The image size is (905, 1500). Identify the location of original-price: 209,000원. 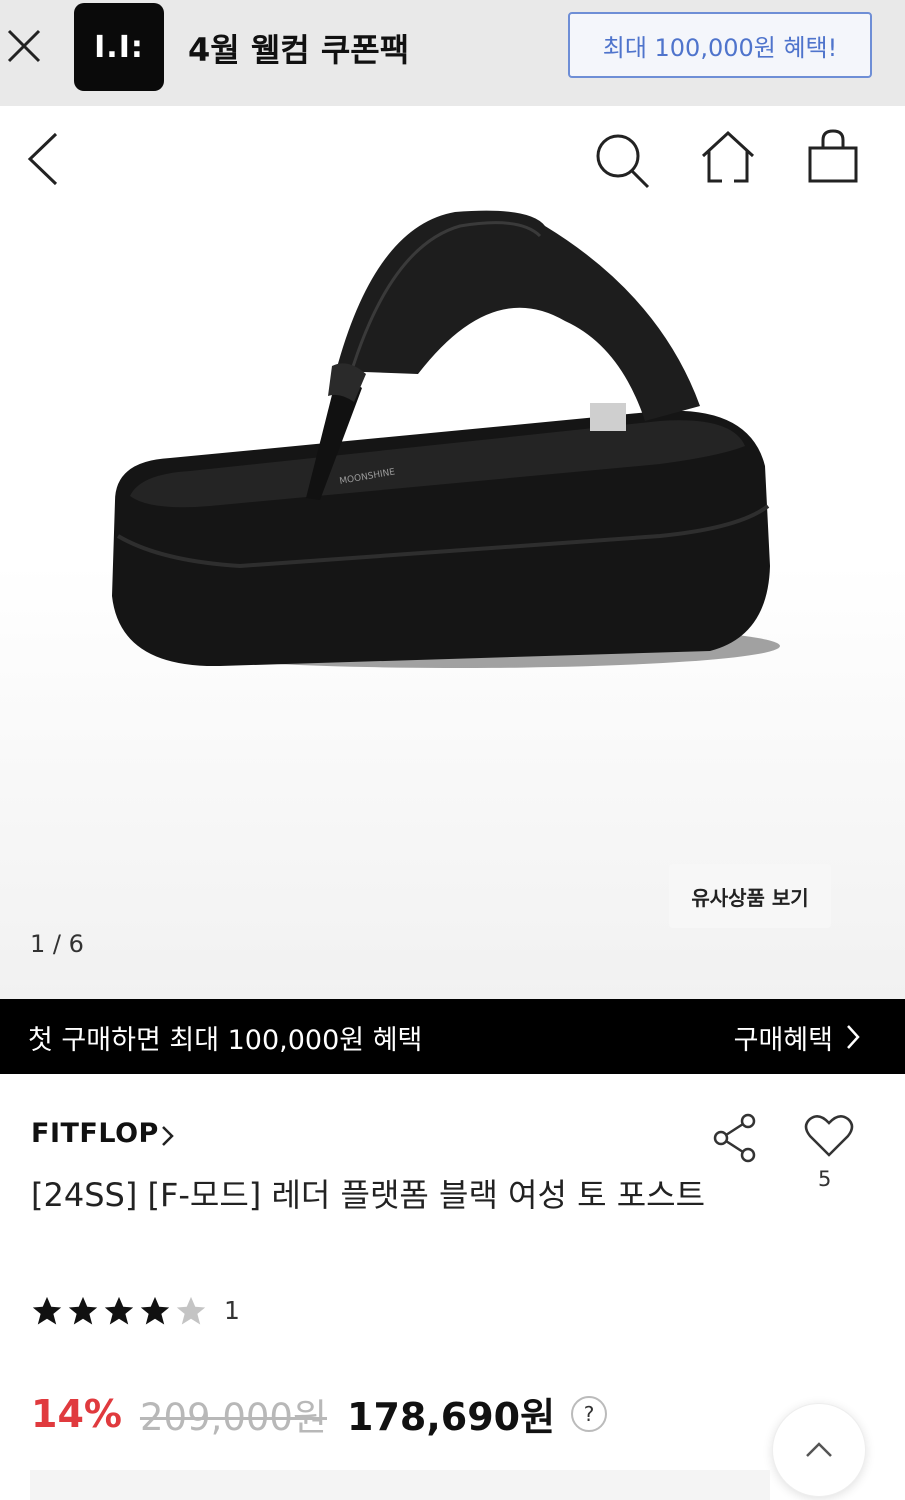
(233, 1417).